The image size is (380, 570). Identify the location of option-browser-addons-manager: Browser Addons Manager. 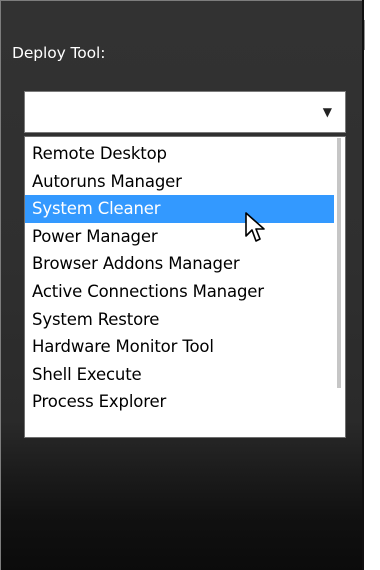
(180, 264).